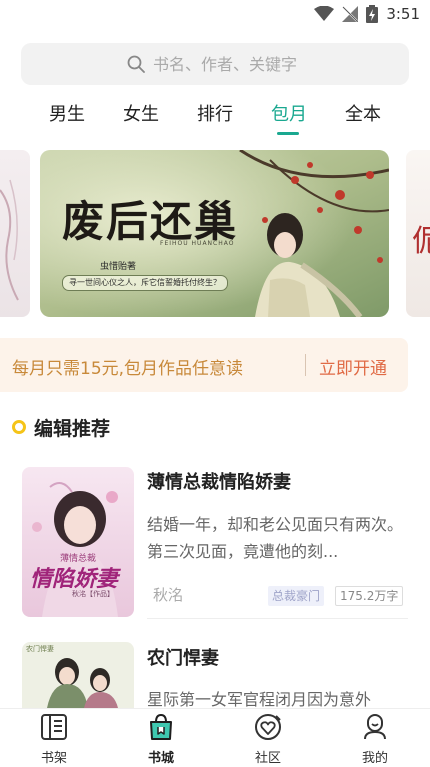 The width and height of the screenshot is (430, 767). Describe the element at coordinates (53, 758) in the screenshot. I see `nav-label: 书架` at that location.